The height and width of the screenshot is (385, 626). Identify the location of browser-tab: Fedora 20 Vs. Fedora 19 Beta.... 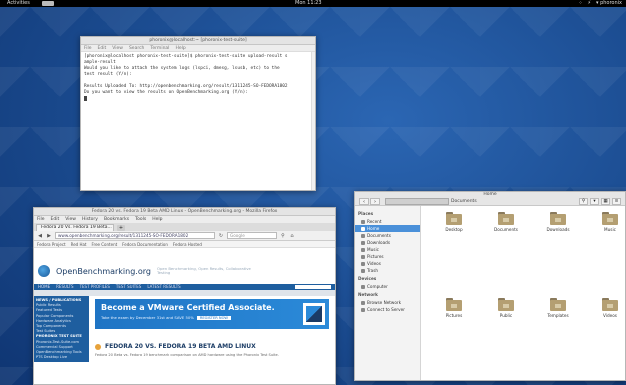
(75, 227).